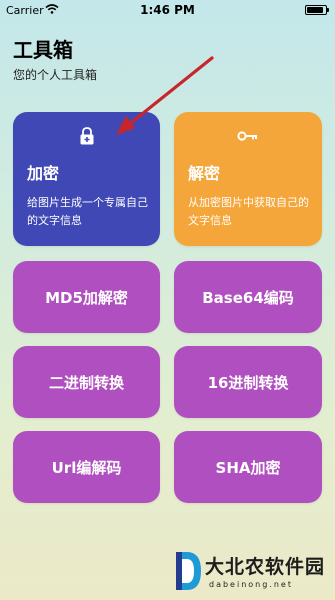 The width and height of the screenshot is (335, 600). I want to click on decrypt-description: 从加密图片中获取自己的文字信息, so click(248, 211).